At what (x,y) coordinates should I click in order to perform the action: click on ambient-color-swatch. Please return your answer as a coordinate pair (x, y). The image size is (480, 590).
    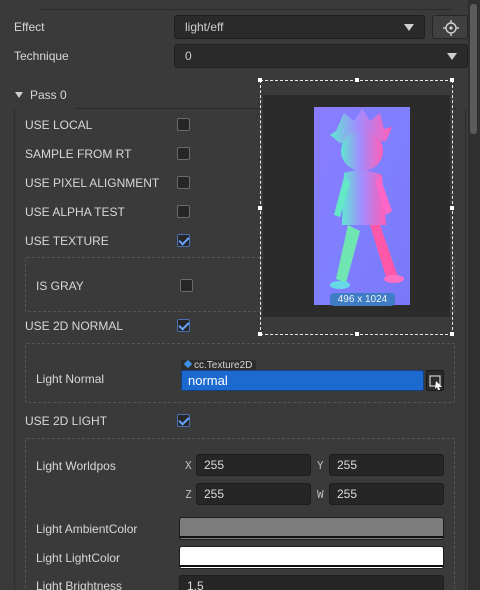
    Looking at the image, I should click on (311, 528).